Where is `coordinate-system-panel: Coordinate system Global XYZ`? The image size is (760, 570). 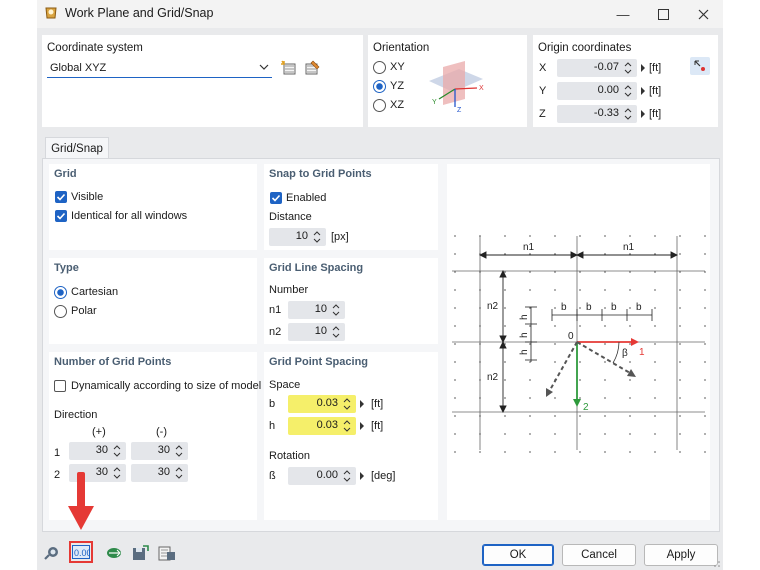
coordinate-system-panel: Coordinate system Global XYZ is located at coordinates (202, 81).